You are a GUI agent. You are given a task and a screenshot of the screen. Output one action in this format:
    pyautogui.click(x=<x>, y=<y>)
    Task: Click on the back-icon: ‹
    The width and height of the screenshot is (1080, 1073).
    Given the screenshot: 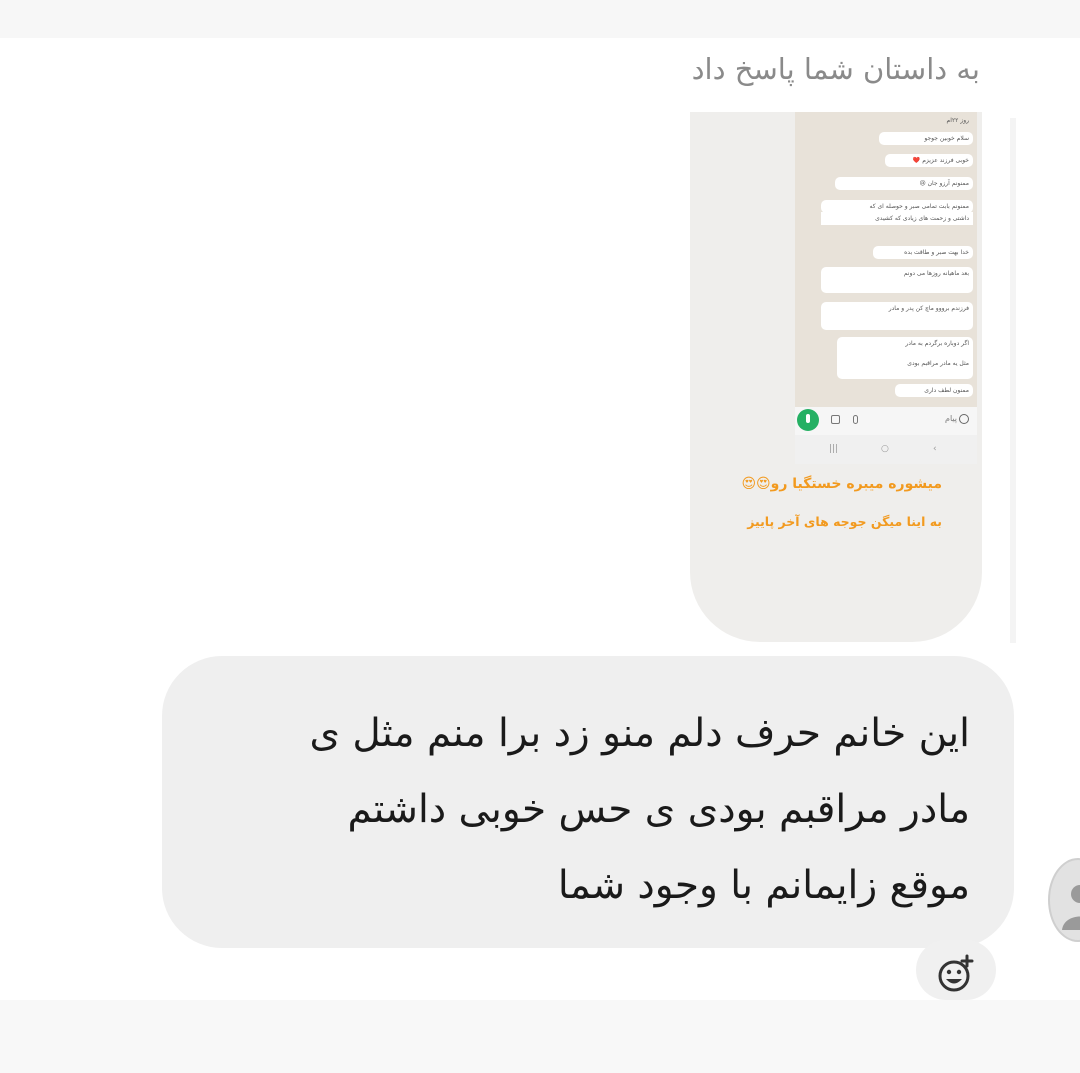 What is the action you would take?
    pyautogui.click(x=935, y=449)
    